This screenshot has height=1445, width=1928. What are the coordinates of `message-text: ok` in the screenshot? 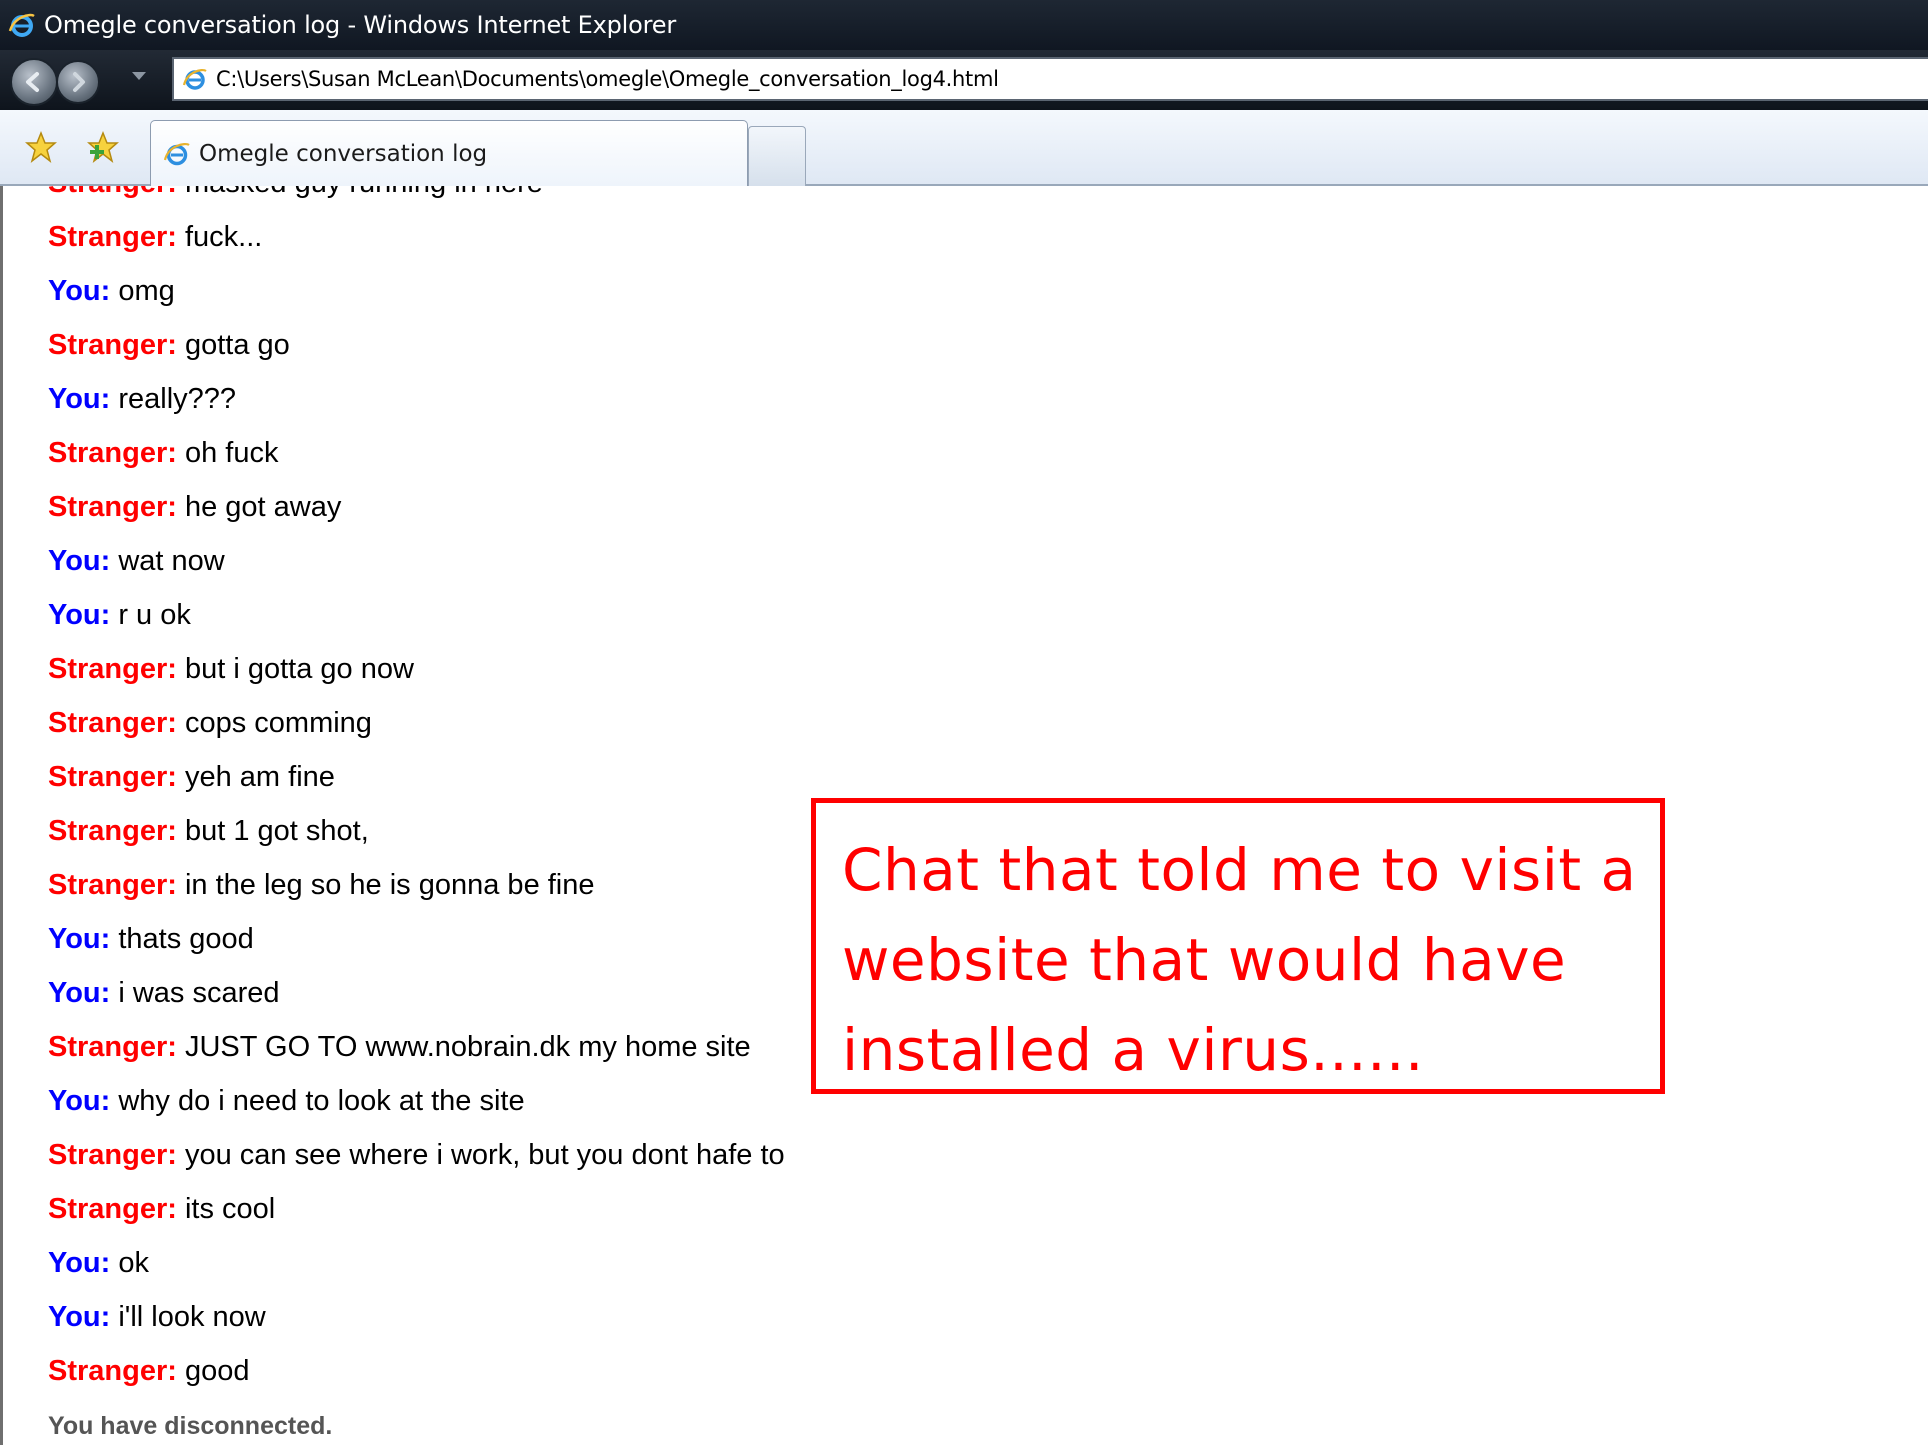 It's located at (129, 1263).